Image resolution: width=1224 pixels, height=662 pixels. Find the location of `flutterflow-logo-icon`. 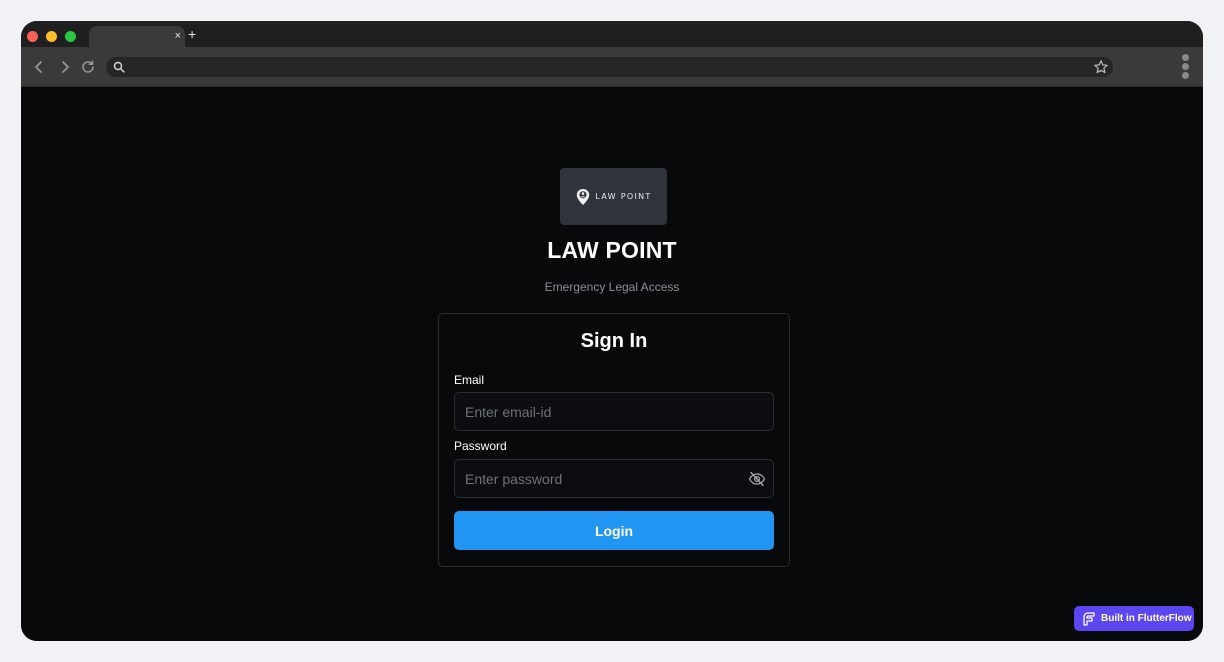

flutterflow-logo-icon is located at coordinates (1089, 618).